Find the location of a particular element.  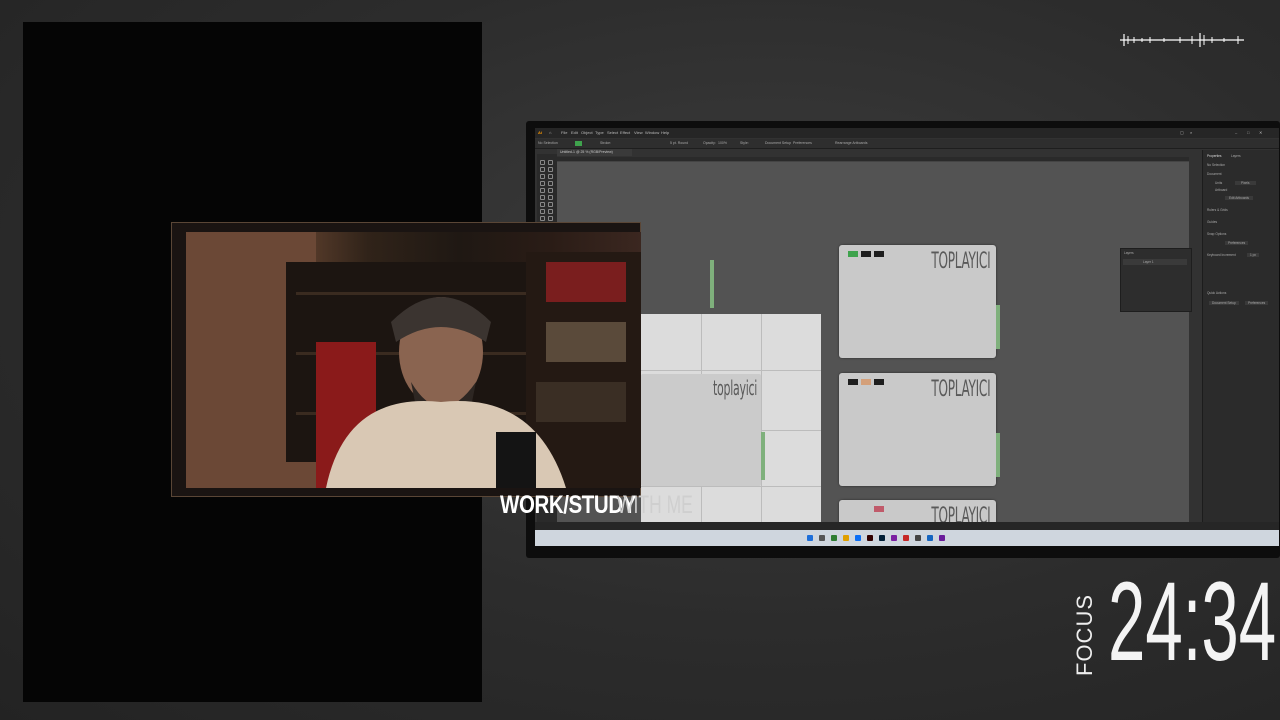

illustrator-logo-icon: Ai is located at coordinates (540, 132).